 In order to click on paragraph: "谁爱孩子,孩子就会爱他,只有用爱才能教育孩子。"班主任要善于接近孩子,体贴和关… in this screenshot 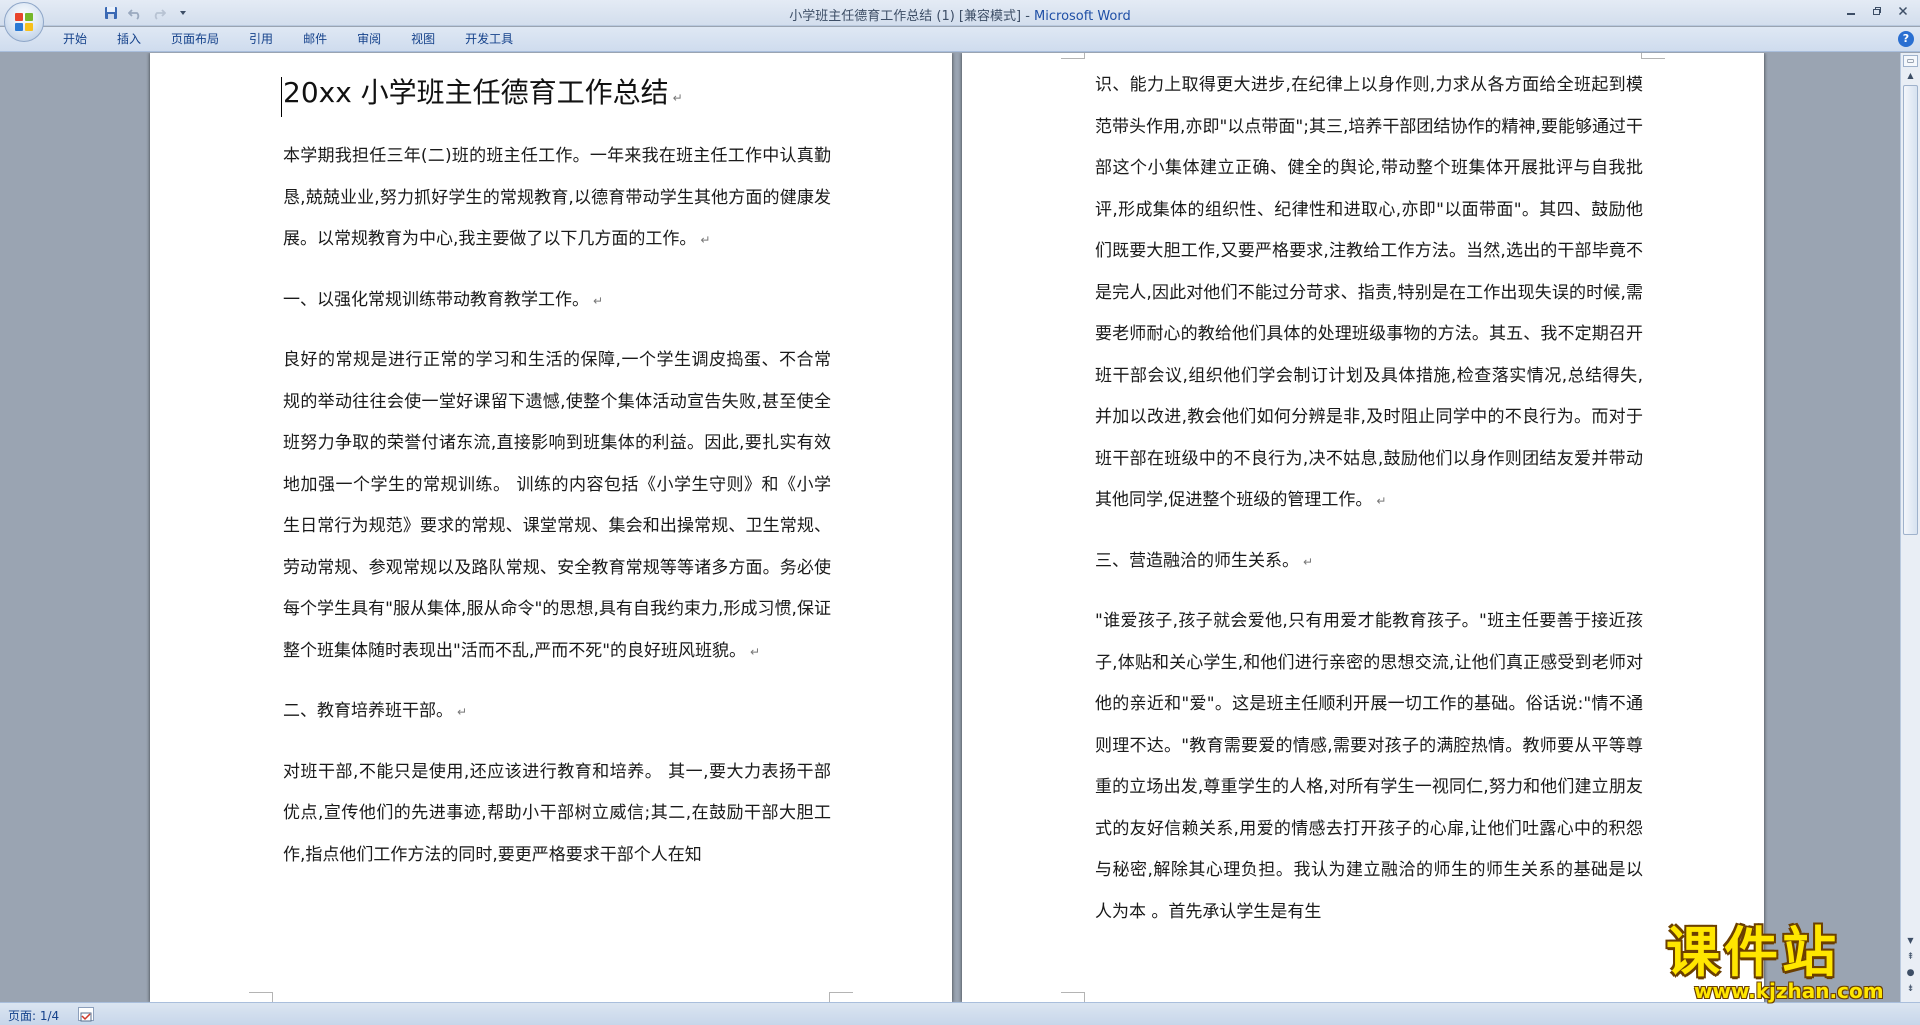, I will do `click(1369, 767)`.